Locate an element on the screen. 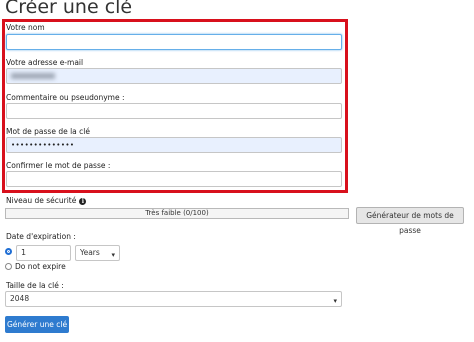 The image size is (474, 342). key-size-select: 2048 ▾ is located at coordinates (173, 299).